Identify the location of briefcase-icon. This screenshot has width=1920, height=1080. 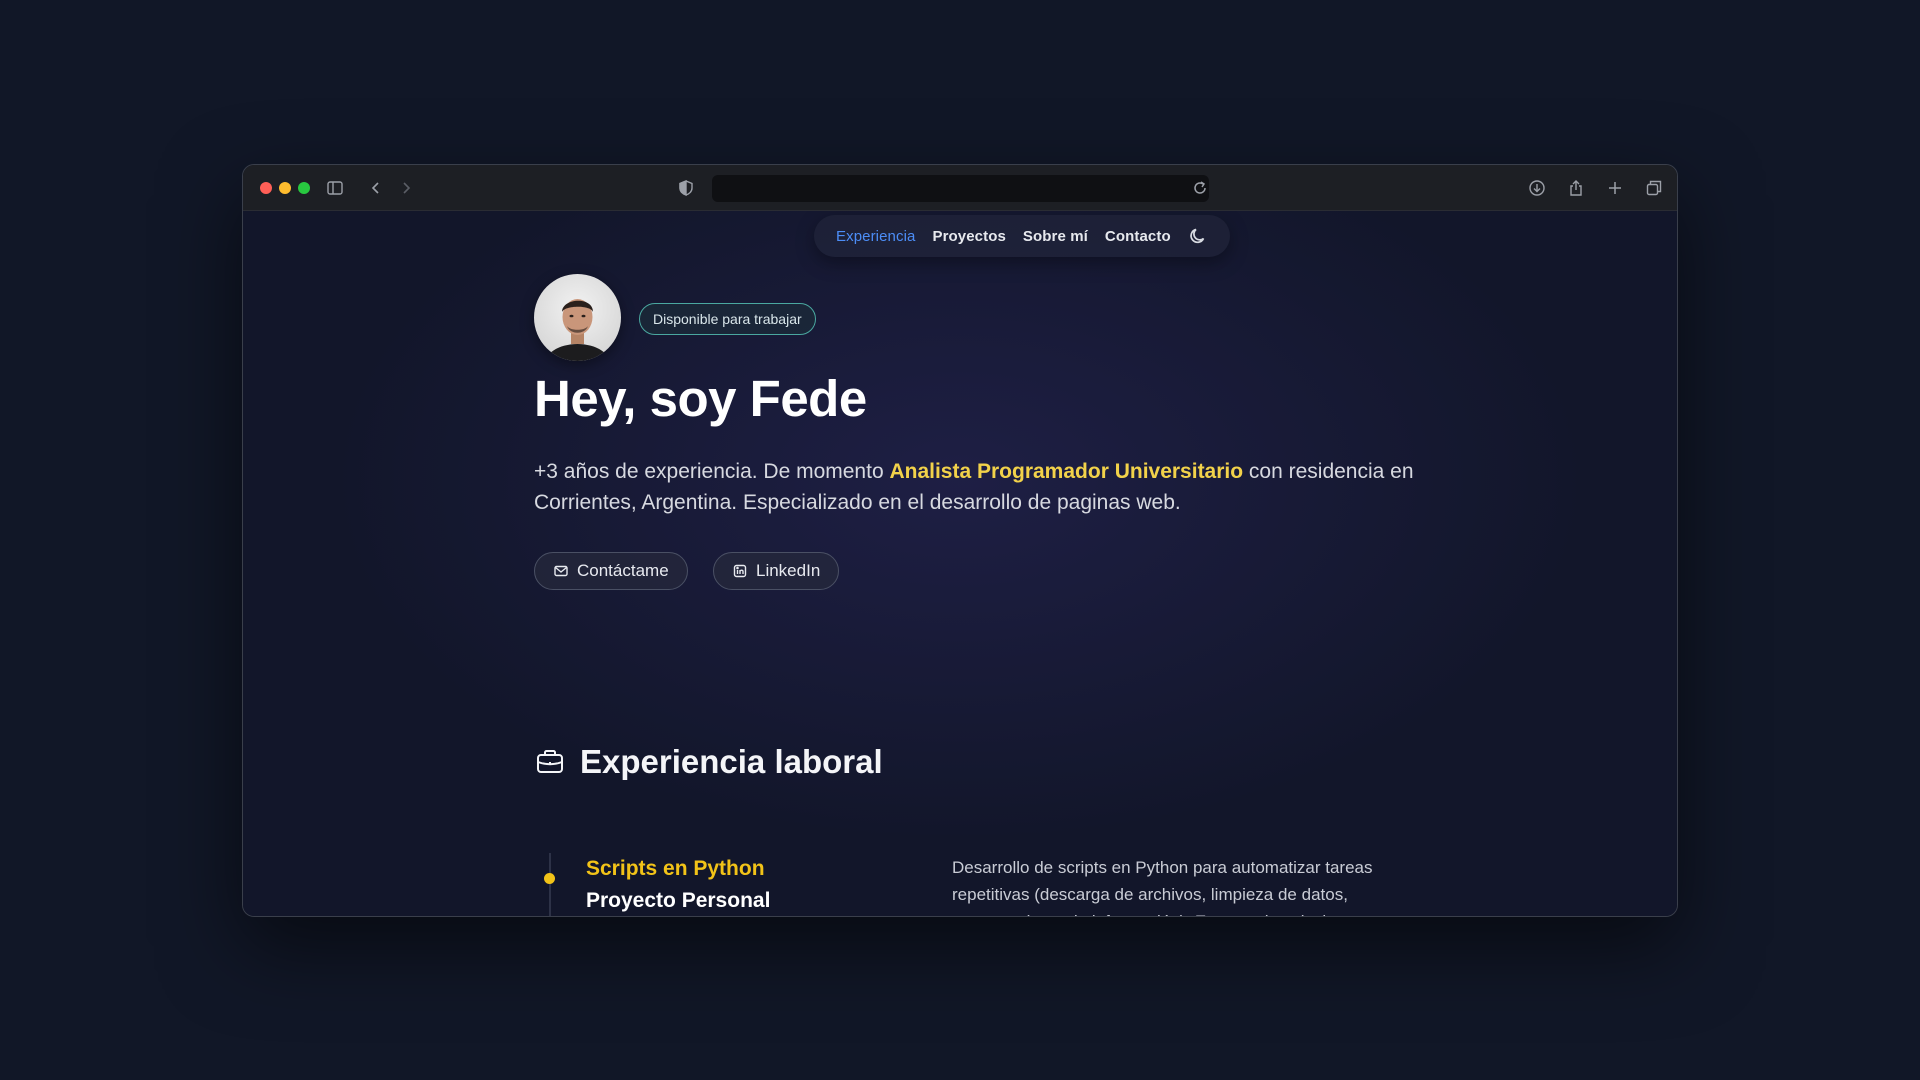
(550, 761).